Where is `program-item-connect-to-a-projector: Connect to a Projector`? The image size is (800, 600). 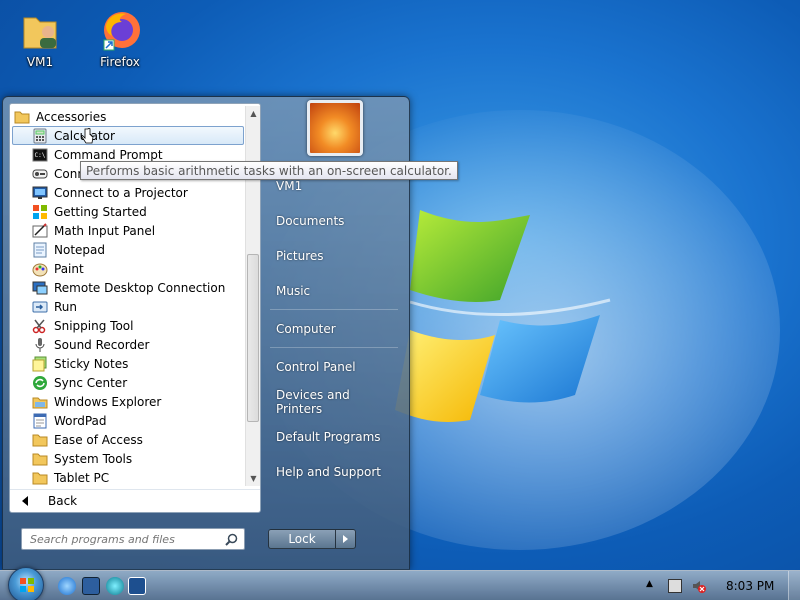
program-item-connect-to-a-projector: Connect to a Projector is located at coordinates (128, 192).